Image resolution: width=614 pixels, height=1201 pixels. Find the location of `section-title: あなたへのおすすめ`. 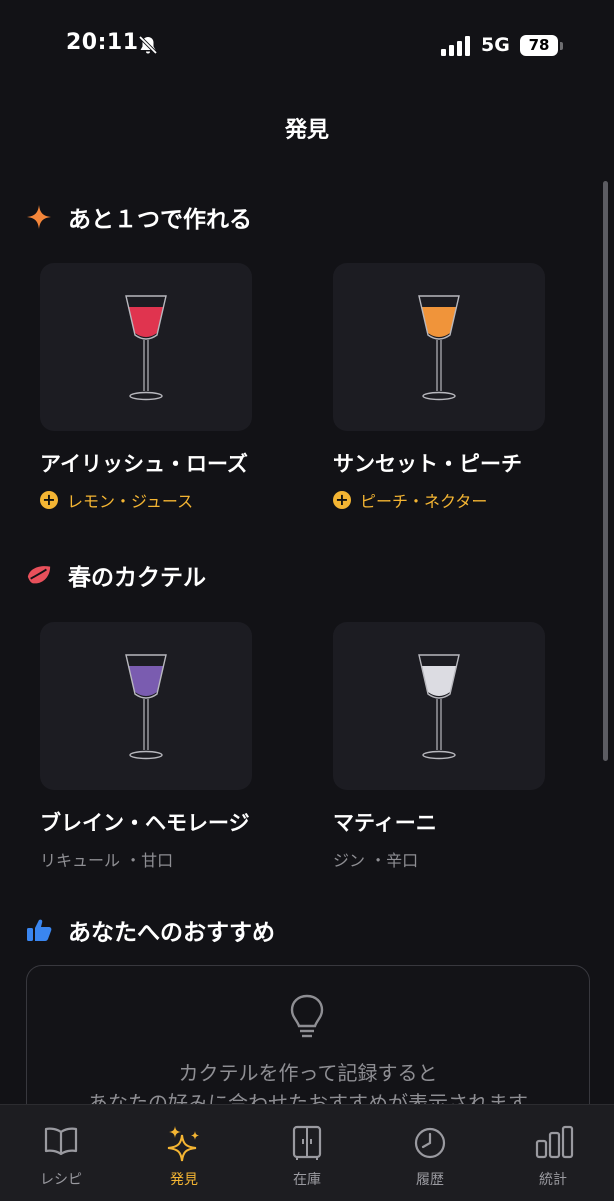

section-title: あなたへのおすすめ is located at coordinates (171, 933).